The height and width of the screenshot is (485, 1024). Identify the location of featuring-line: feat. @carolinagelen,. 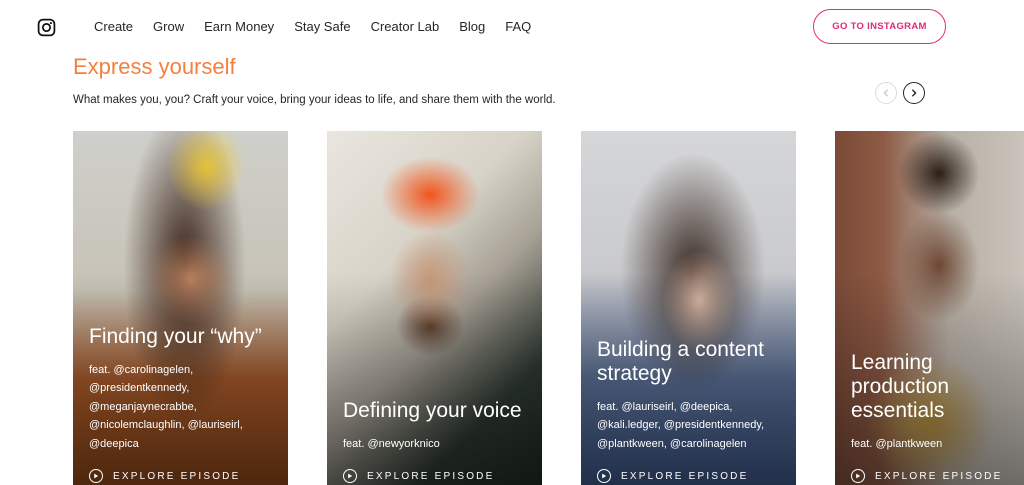
(141, 369).